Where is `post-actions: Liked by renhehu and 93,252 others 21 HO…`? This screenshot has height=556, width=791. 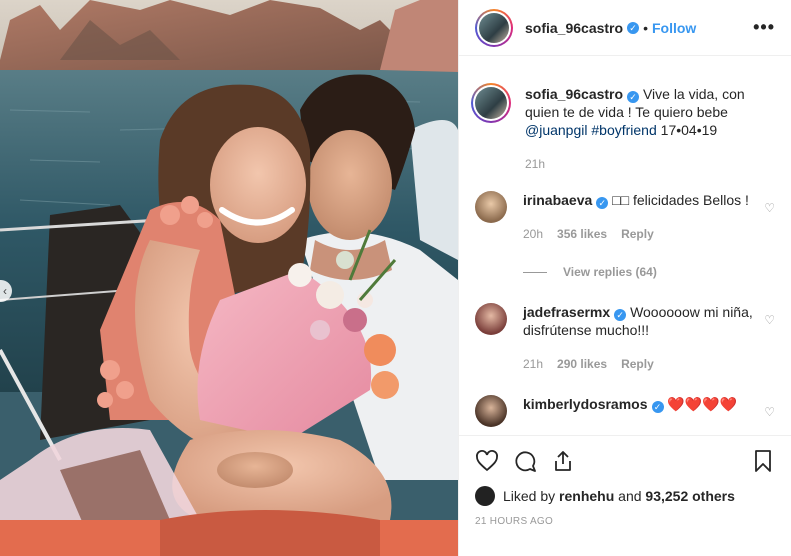 post-actions: Liked by renhehu and 93,252 others 21 HO… is located at coordinates (625, 481).